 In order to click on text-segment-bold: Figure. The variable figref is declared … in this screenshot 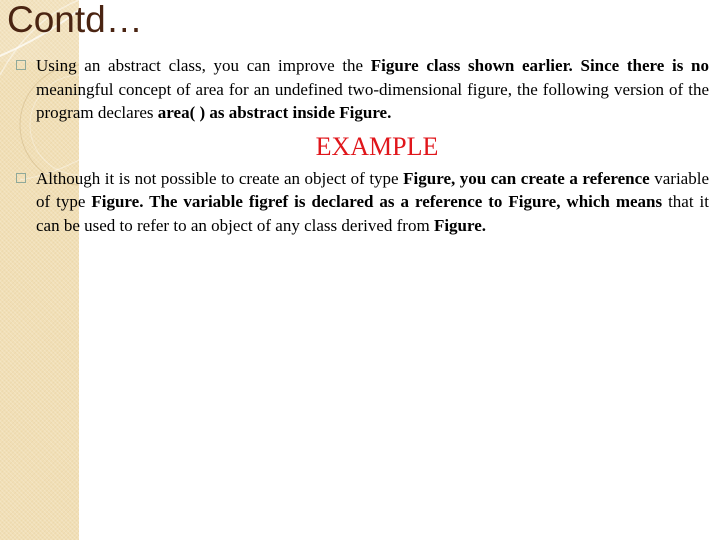, I will do `click(377, 201)`.